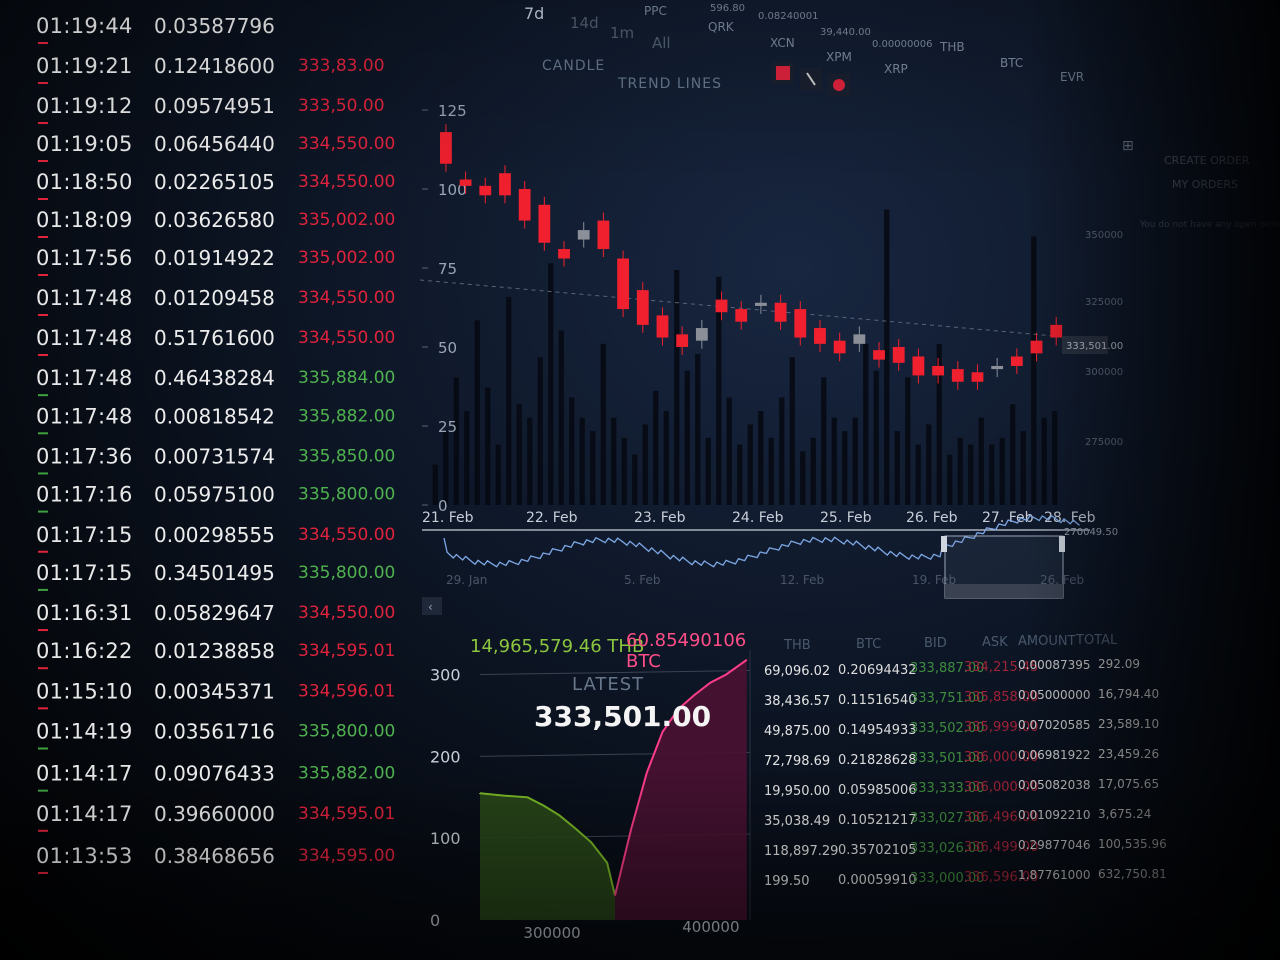 The width and height of the screenshot is (1280, 960). Describe the element at coordinates (231, 380) in the screenshot. I see `trade-row: 01:17:48 0.46438284 335,884.00` at that location.